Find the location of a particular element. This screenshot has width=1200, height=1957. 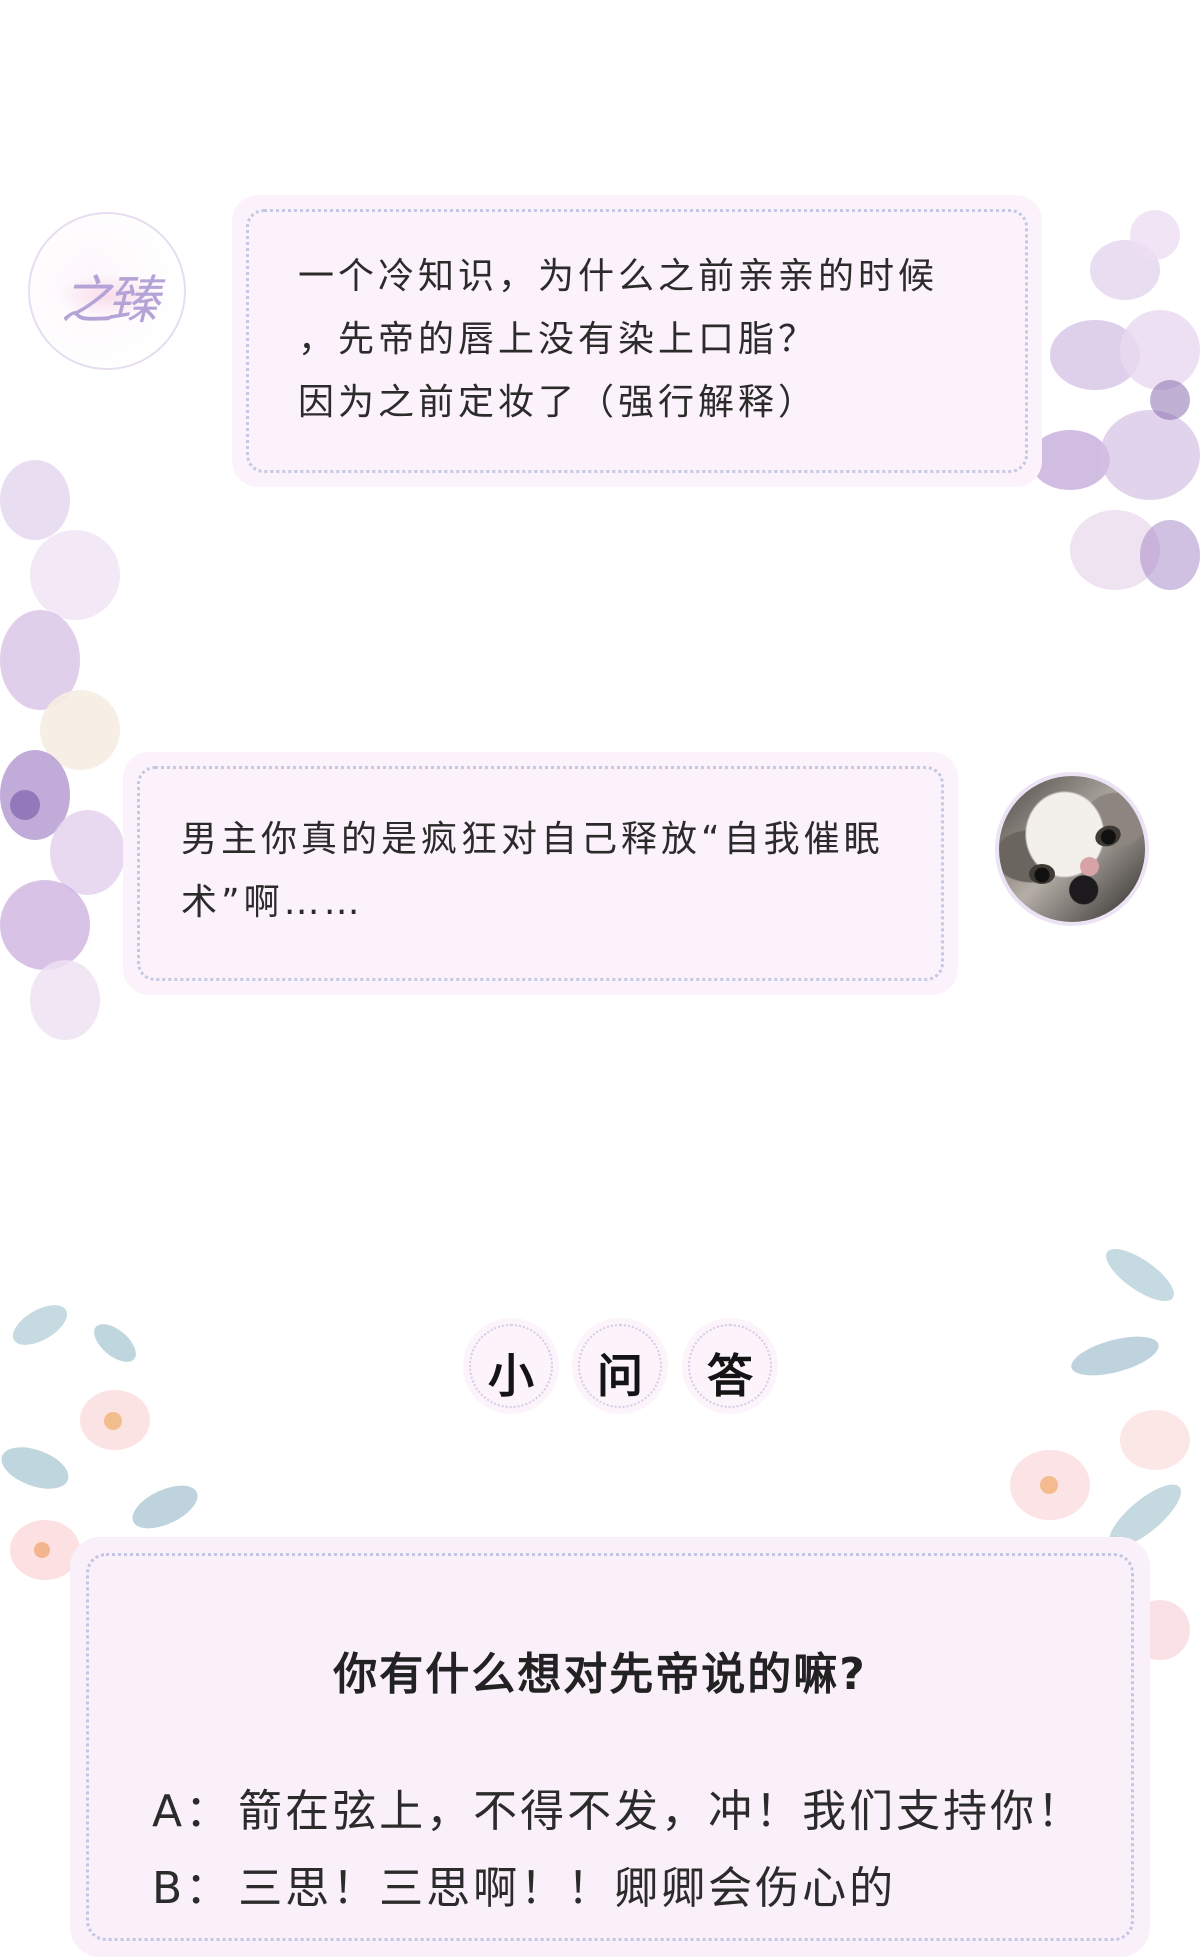

lavender-flowers-left-decoration is located at coordinates (62, 760).